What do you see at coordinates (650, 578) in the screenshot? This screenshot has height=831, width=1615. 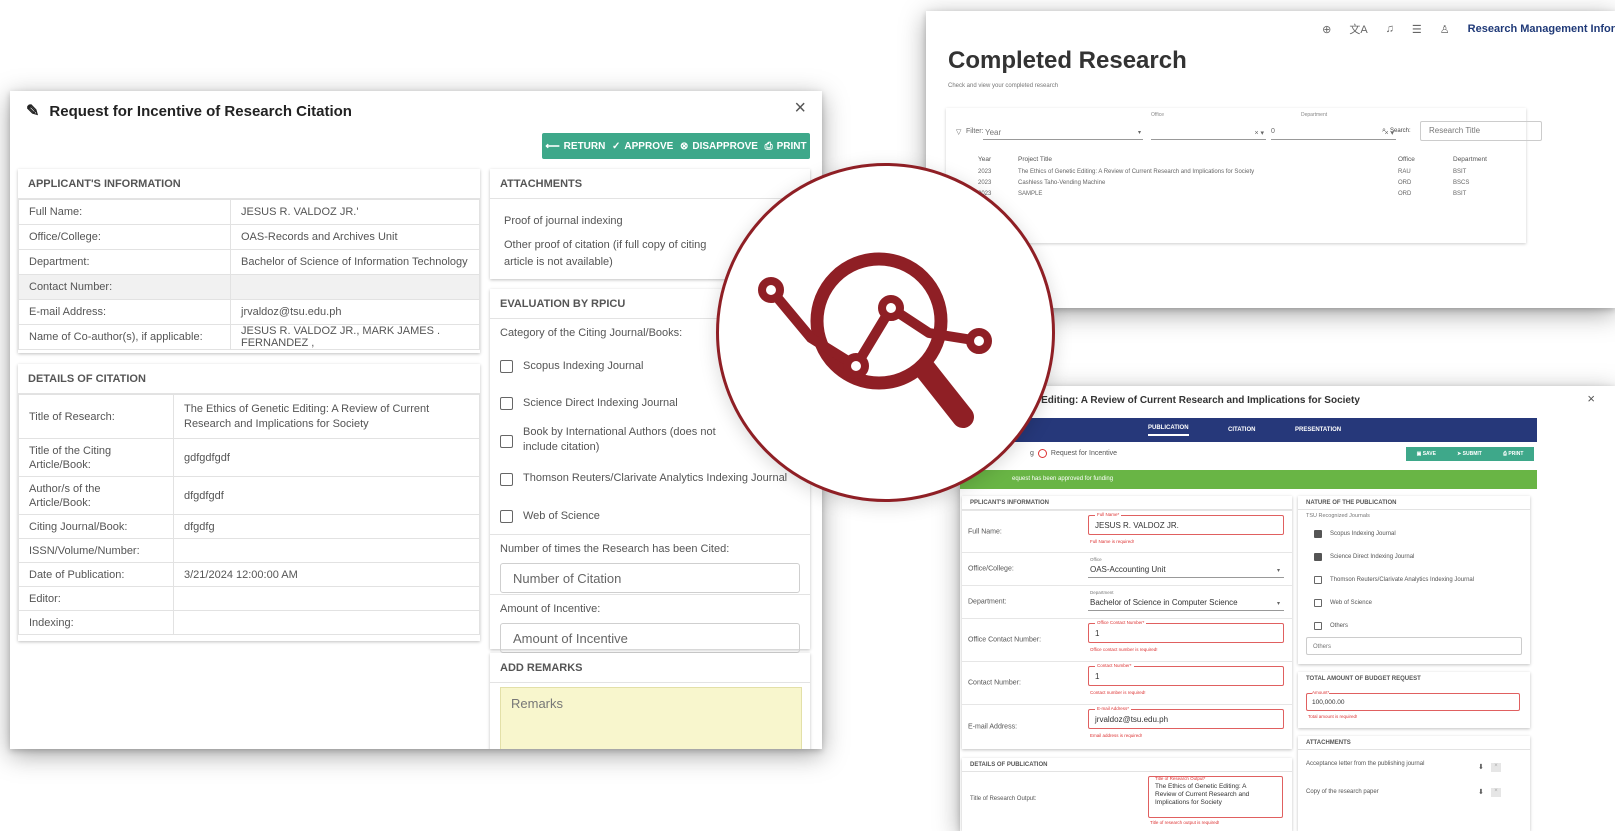 I see `times-cited-input: Number of Citation` at bounding box center [650, 578].